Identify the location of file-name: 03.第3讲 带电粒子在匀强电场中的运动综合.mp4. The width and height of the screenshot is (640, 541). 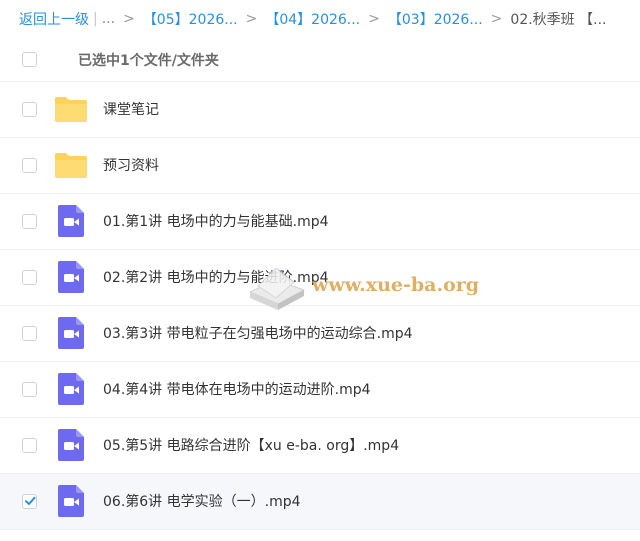
(258, 333).